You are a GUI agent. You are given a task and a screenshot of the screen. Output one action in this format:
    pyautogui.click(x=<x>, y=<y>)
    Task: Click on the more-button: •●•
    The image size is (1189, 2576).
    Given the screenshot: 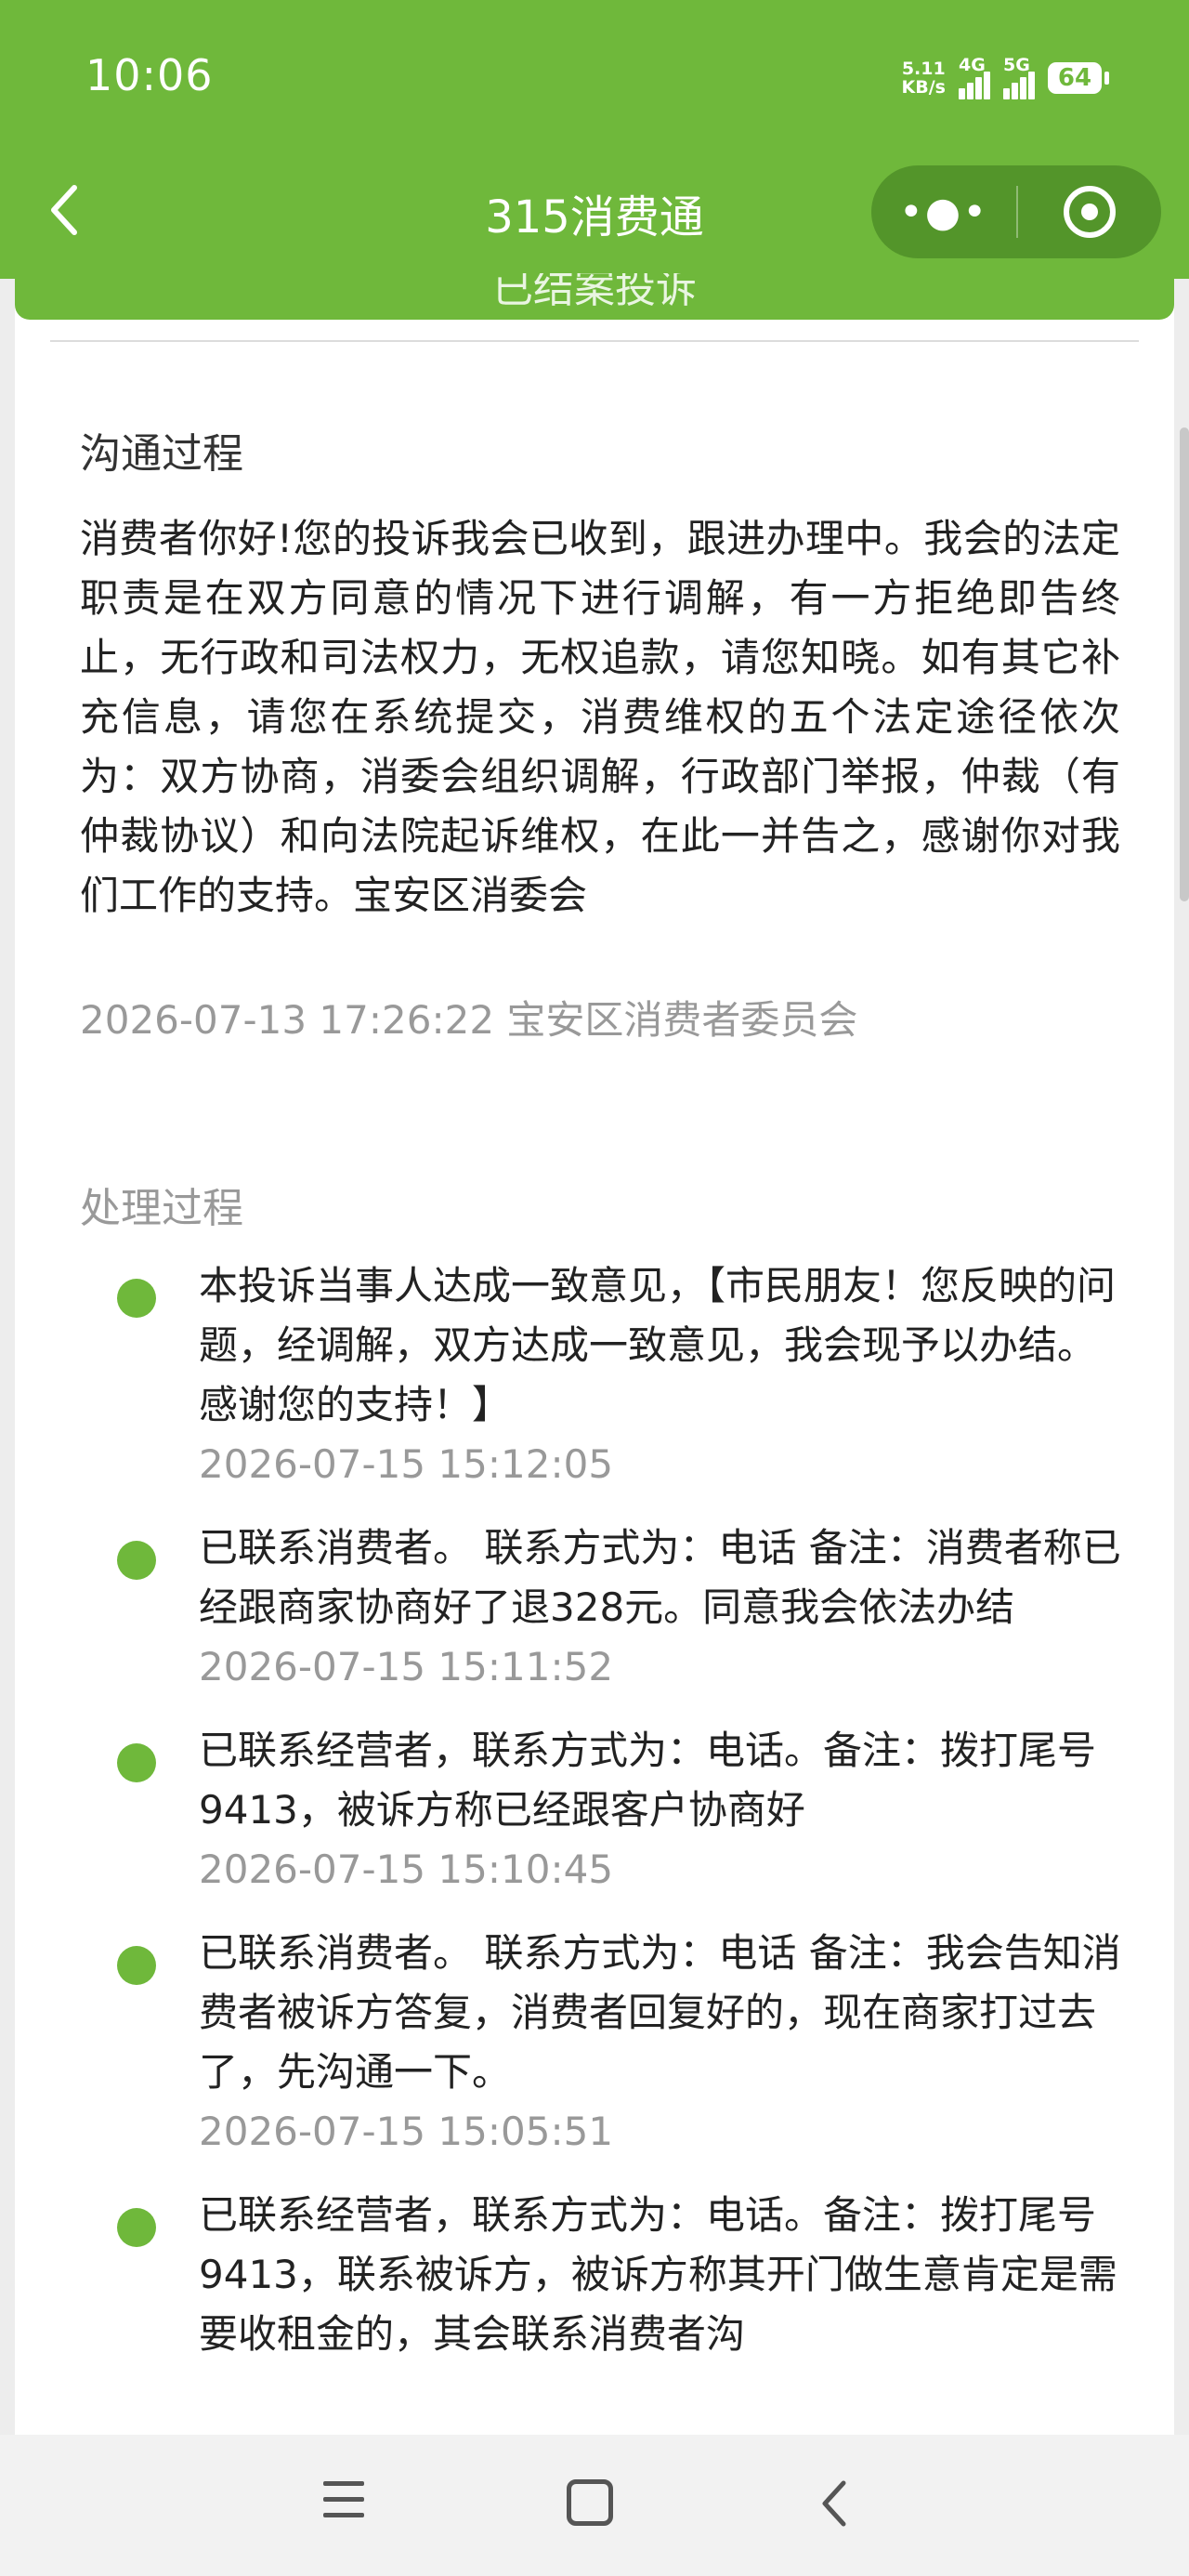 What is the action you would take?
    pyautogui.click(x=943, y=211)
    